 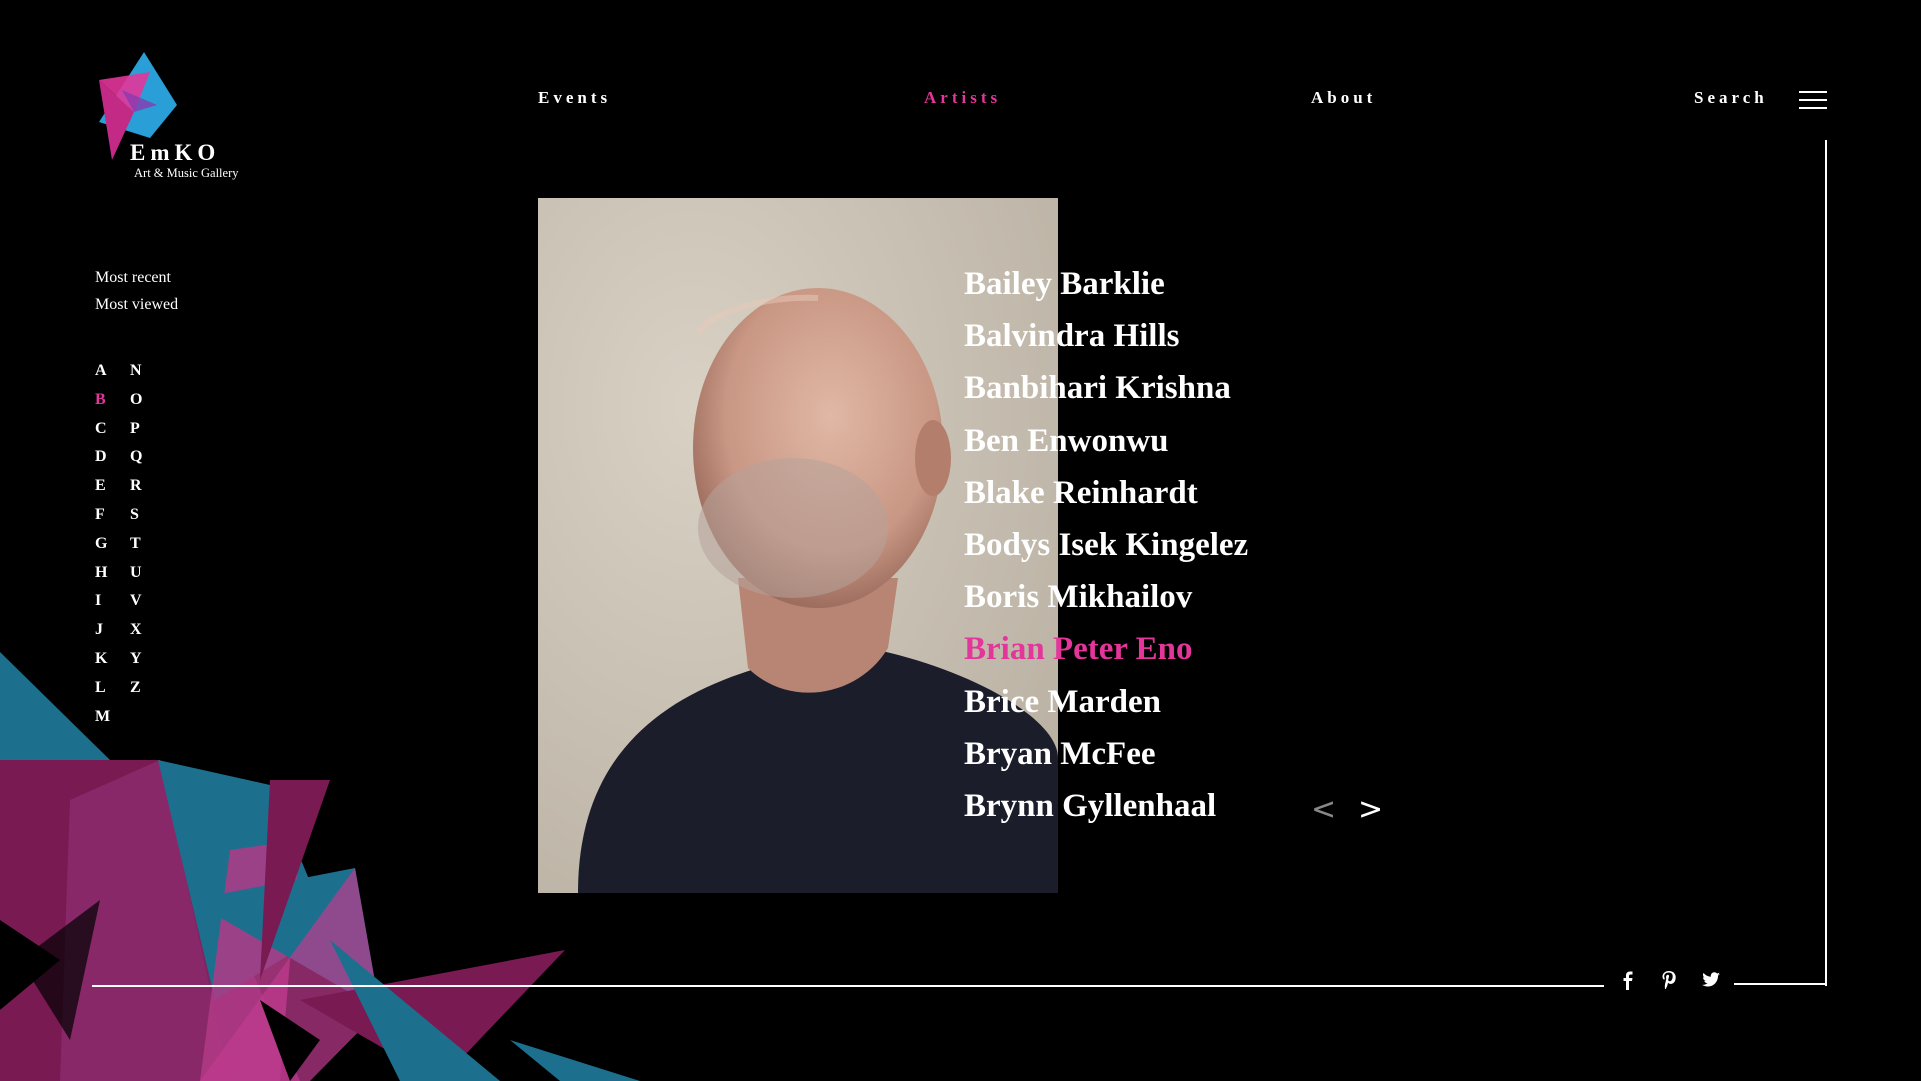 I want to click on artist-item: Bodys Isek Kingelez, so click(x=1106, y=545).